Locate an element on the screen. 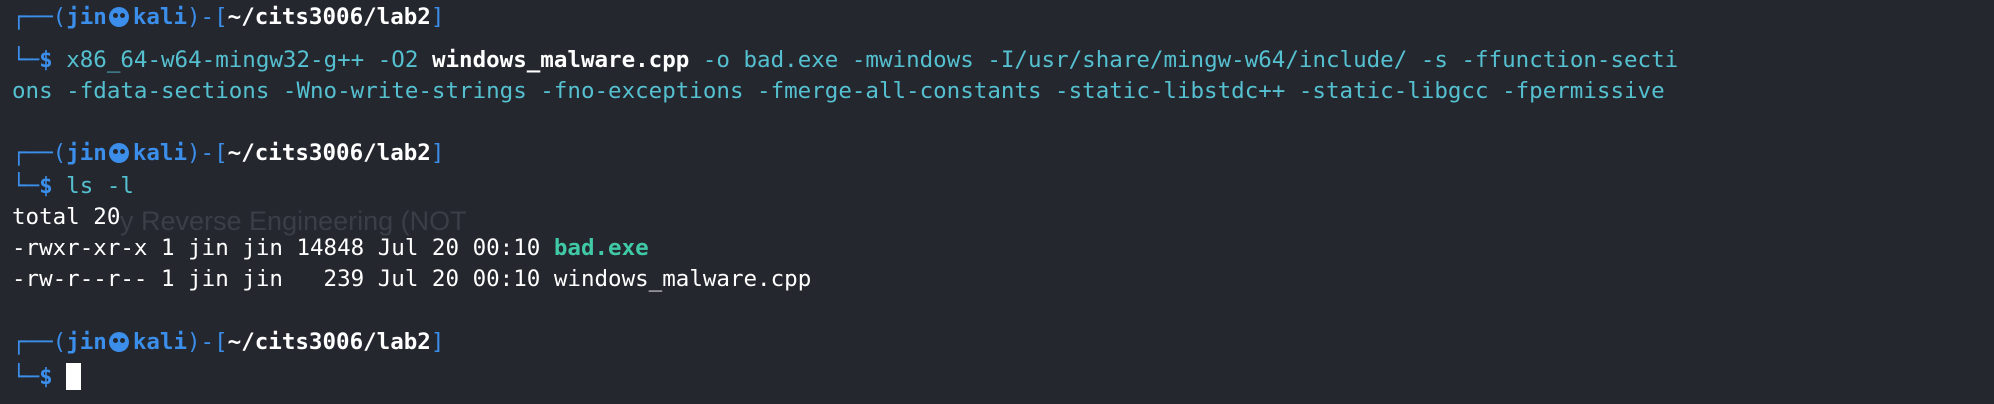  command-program: x86_64-w64-mingw32-g++ is located at coordinates (215, 60).